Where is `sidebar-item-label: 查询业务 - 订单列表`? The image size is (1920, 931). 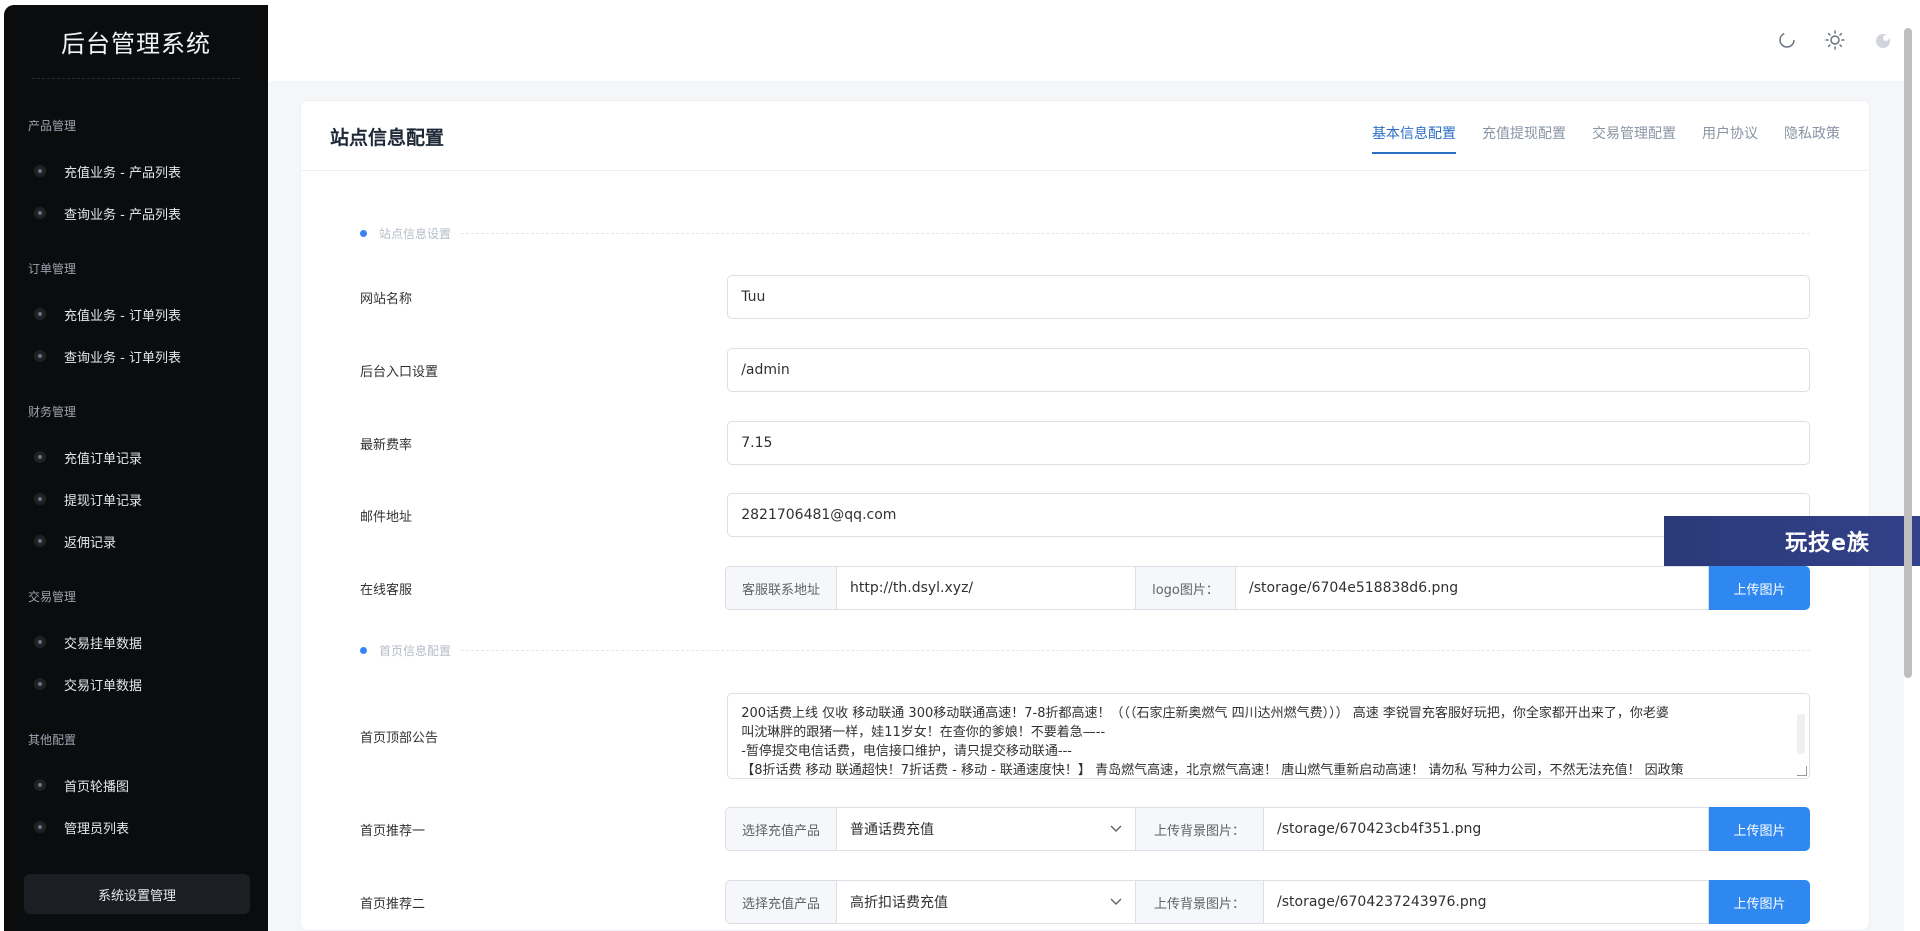
sidebar-item-label: 查询业务 - 订单列表 is located at coordinates (122, 358).